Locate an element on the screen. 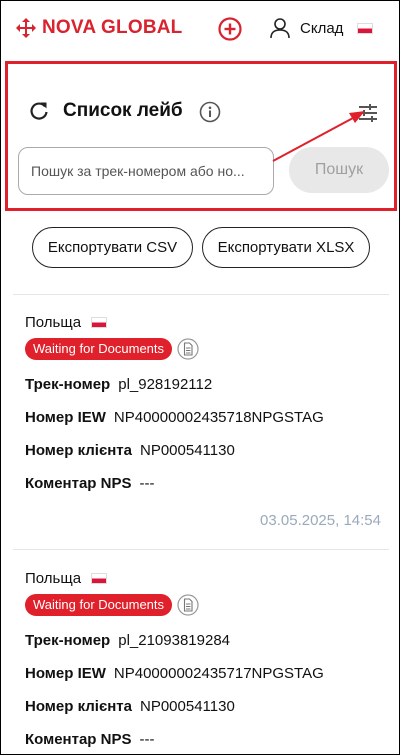 The height and width of the screenshot is (755, 400). track-number-field: Трек-номер pl_21093819284 is located at coordinates (205, 641).